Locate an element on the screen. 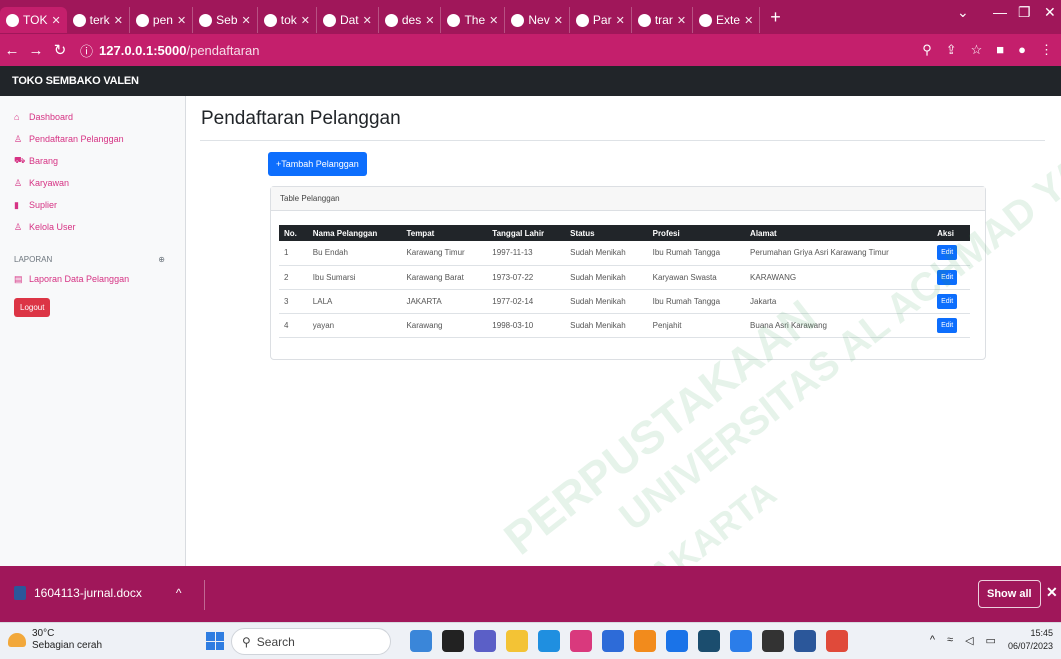 Image resolution: width=1061 pixels, height=659 pixels. sidebar-item-label: Barang is located at coordinates (44, 161).